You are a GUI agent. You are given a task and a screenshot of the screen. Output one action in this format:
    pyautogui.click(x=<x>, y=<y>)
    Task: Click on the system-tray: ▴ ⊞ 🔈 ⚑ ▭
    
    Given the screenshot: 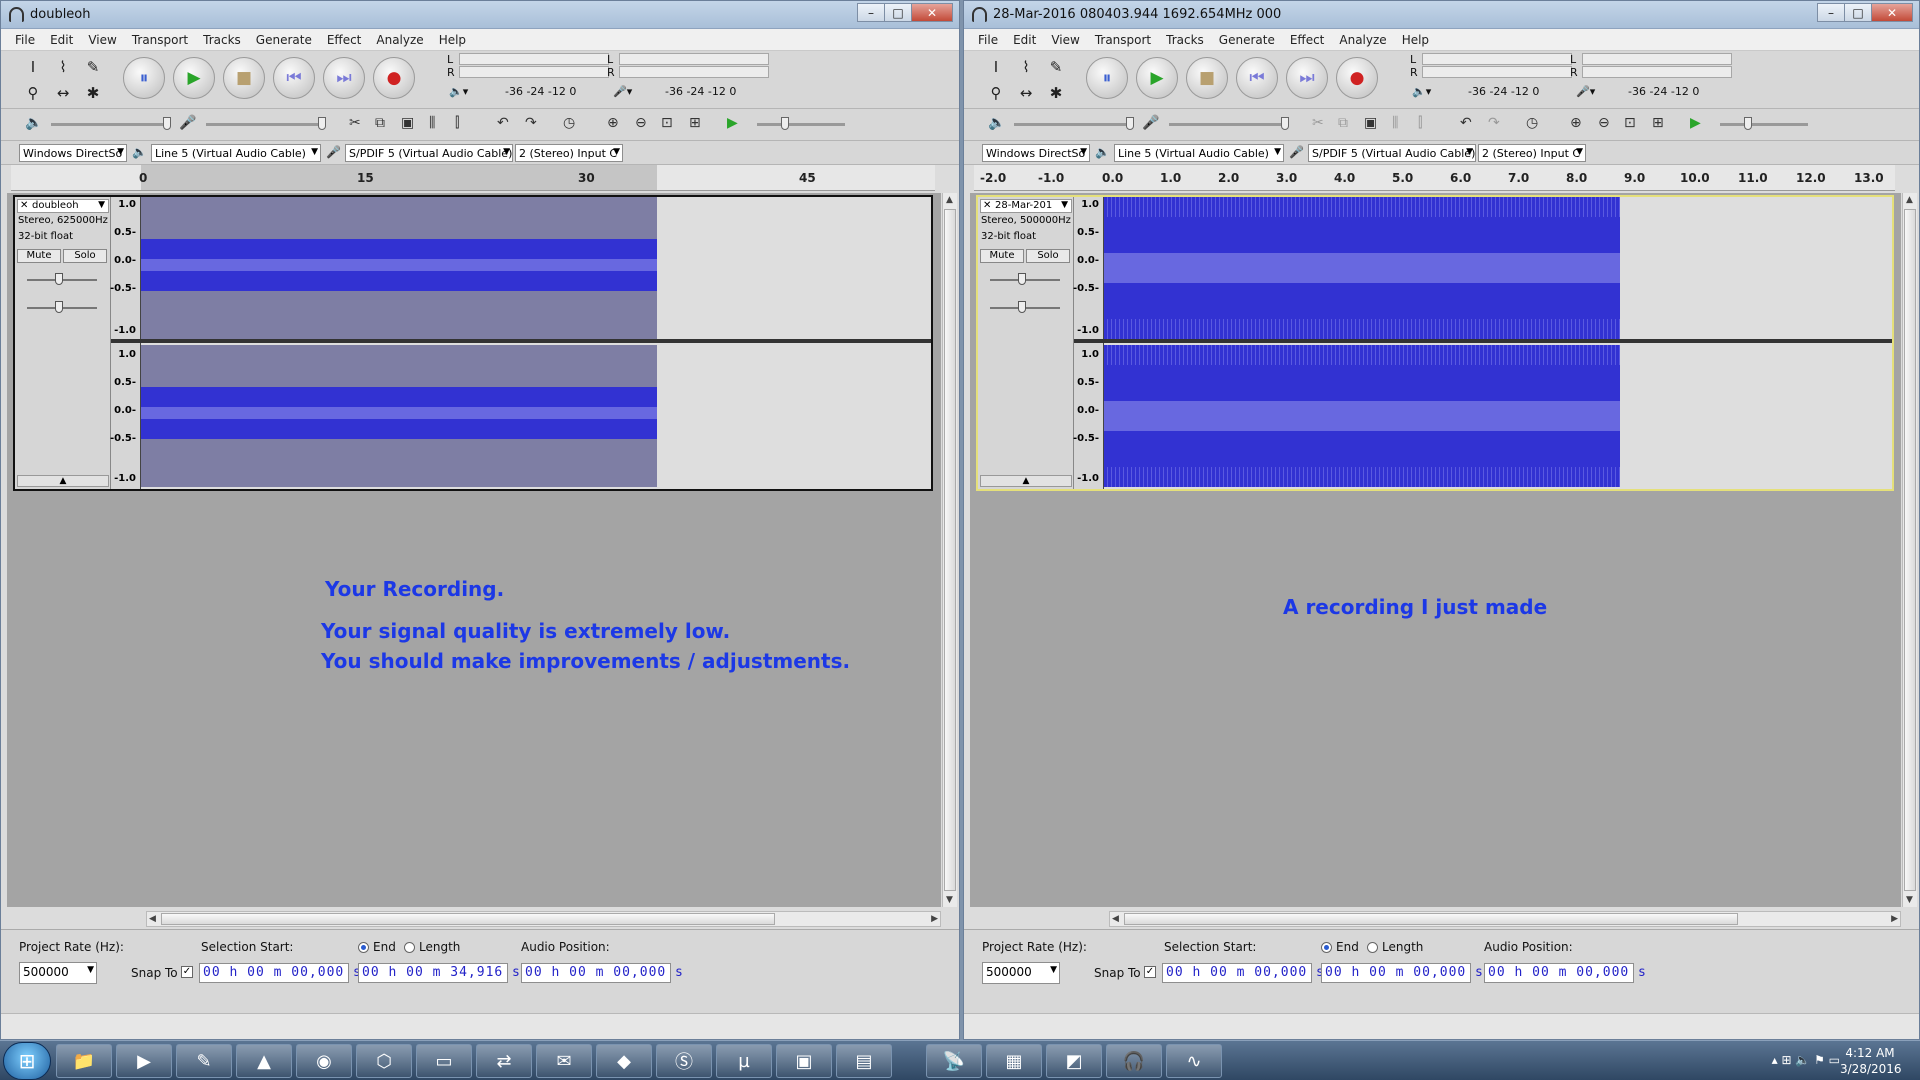 What is the action you would take?
    pyautogui.click(x=1806, y=1060)
    